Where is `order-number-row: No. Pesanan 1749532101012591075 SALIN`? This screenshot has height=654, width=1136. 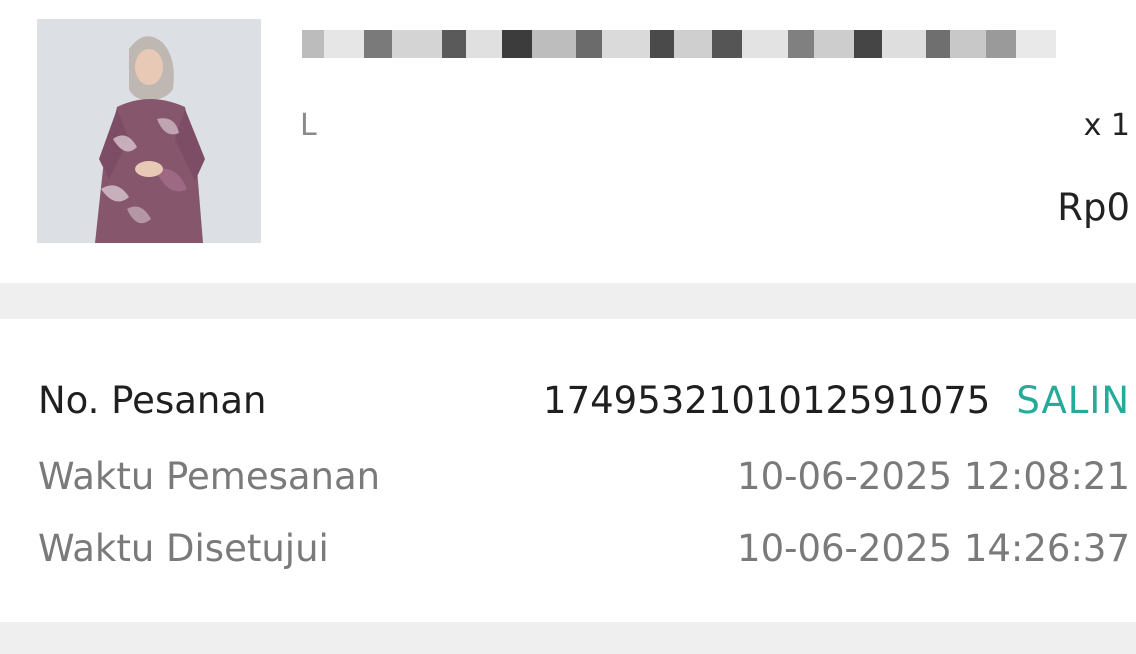
order-number-row: No. Pesanan 1749532101012591075 SALIN is located at coordinates (584, 400).